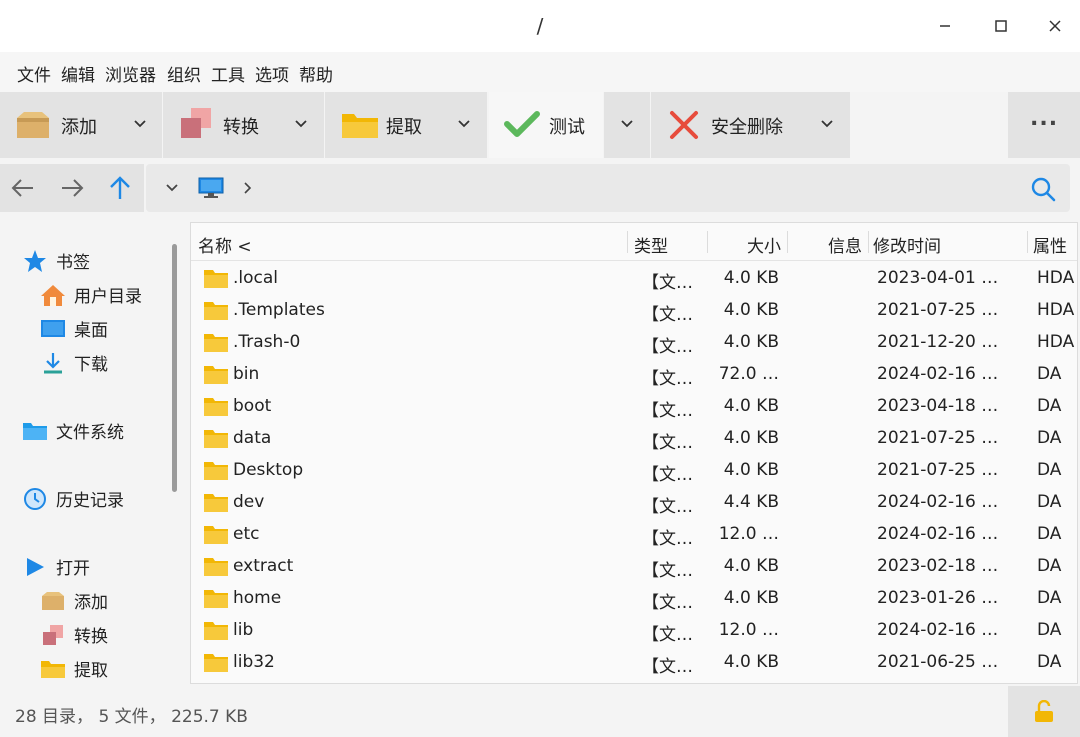 This screenshot has width=1080, height=737. Describe the element at coordinates (90, 501) in the screenshot. I see `sidebar-label: 历史记录` at that location.